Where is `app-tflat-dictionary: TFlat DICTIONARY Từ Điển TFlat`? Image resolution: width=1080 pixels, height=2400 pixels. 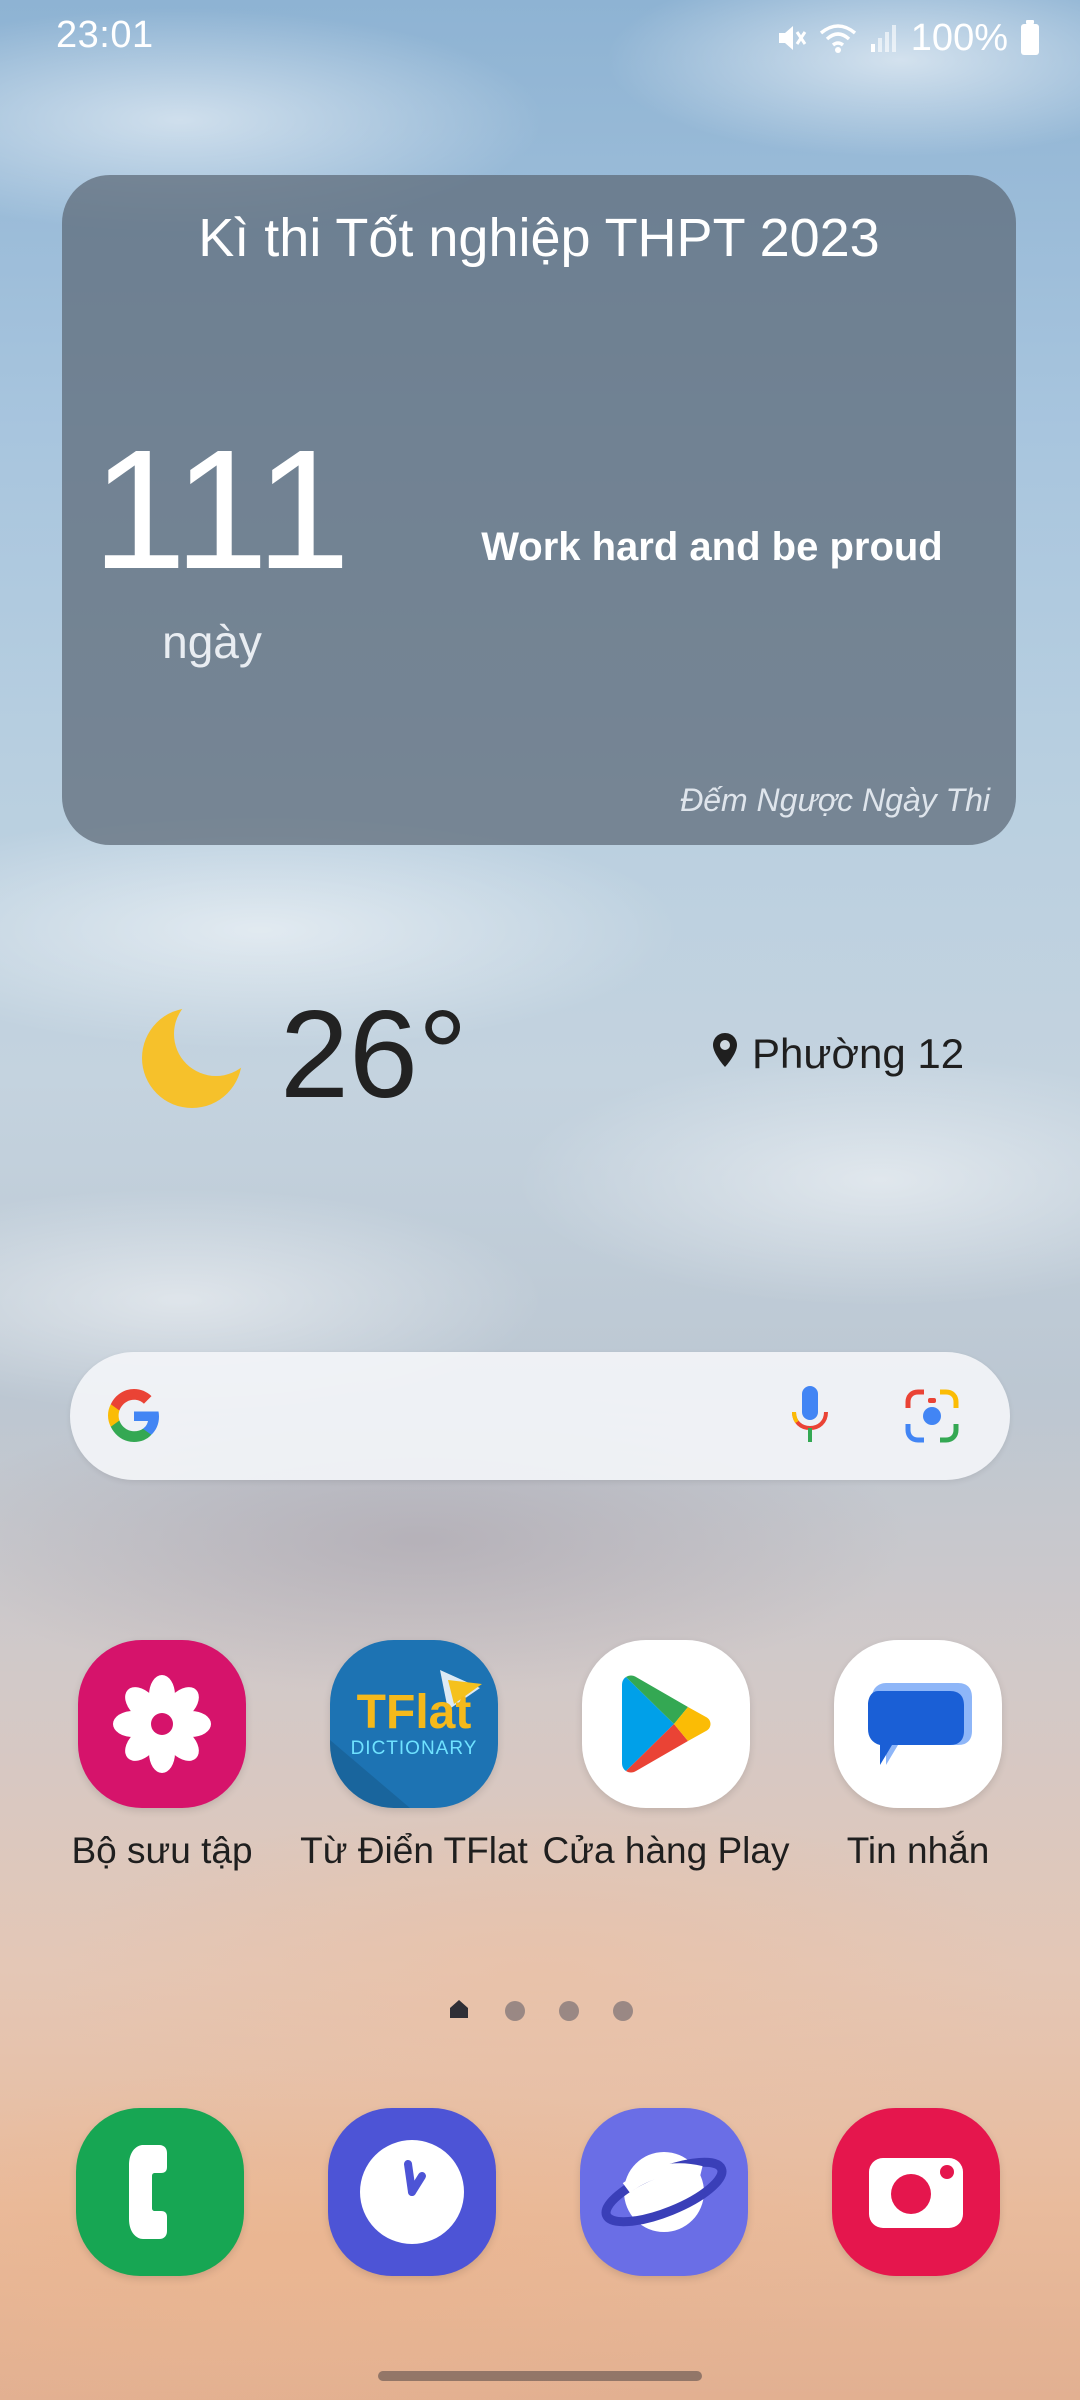 app-tflat-dictionary: TFlat DICTIONARY Từ Điển TFlat is located at coordinates (414, 1756).